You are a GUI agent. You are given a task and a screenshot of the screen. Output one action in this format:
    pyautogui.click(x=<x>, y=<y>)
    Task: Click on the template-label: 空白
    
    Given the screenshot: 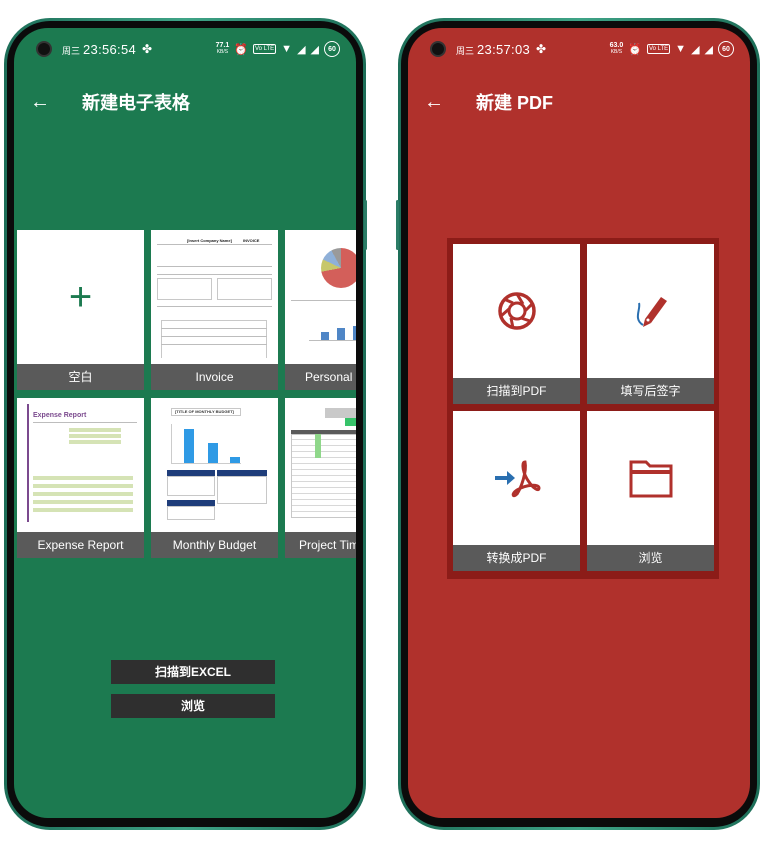 What is the action you would take?
    pyautogui.click(x=80, y=377)
    